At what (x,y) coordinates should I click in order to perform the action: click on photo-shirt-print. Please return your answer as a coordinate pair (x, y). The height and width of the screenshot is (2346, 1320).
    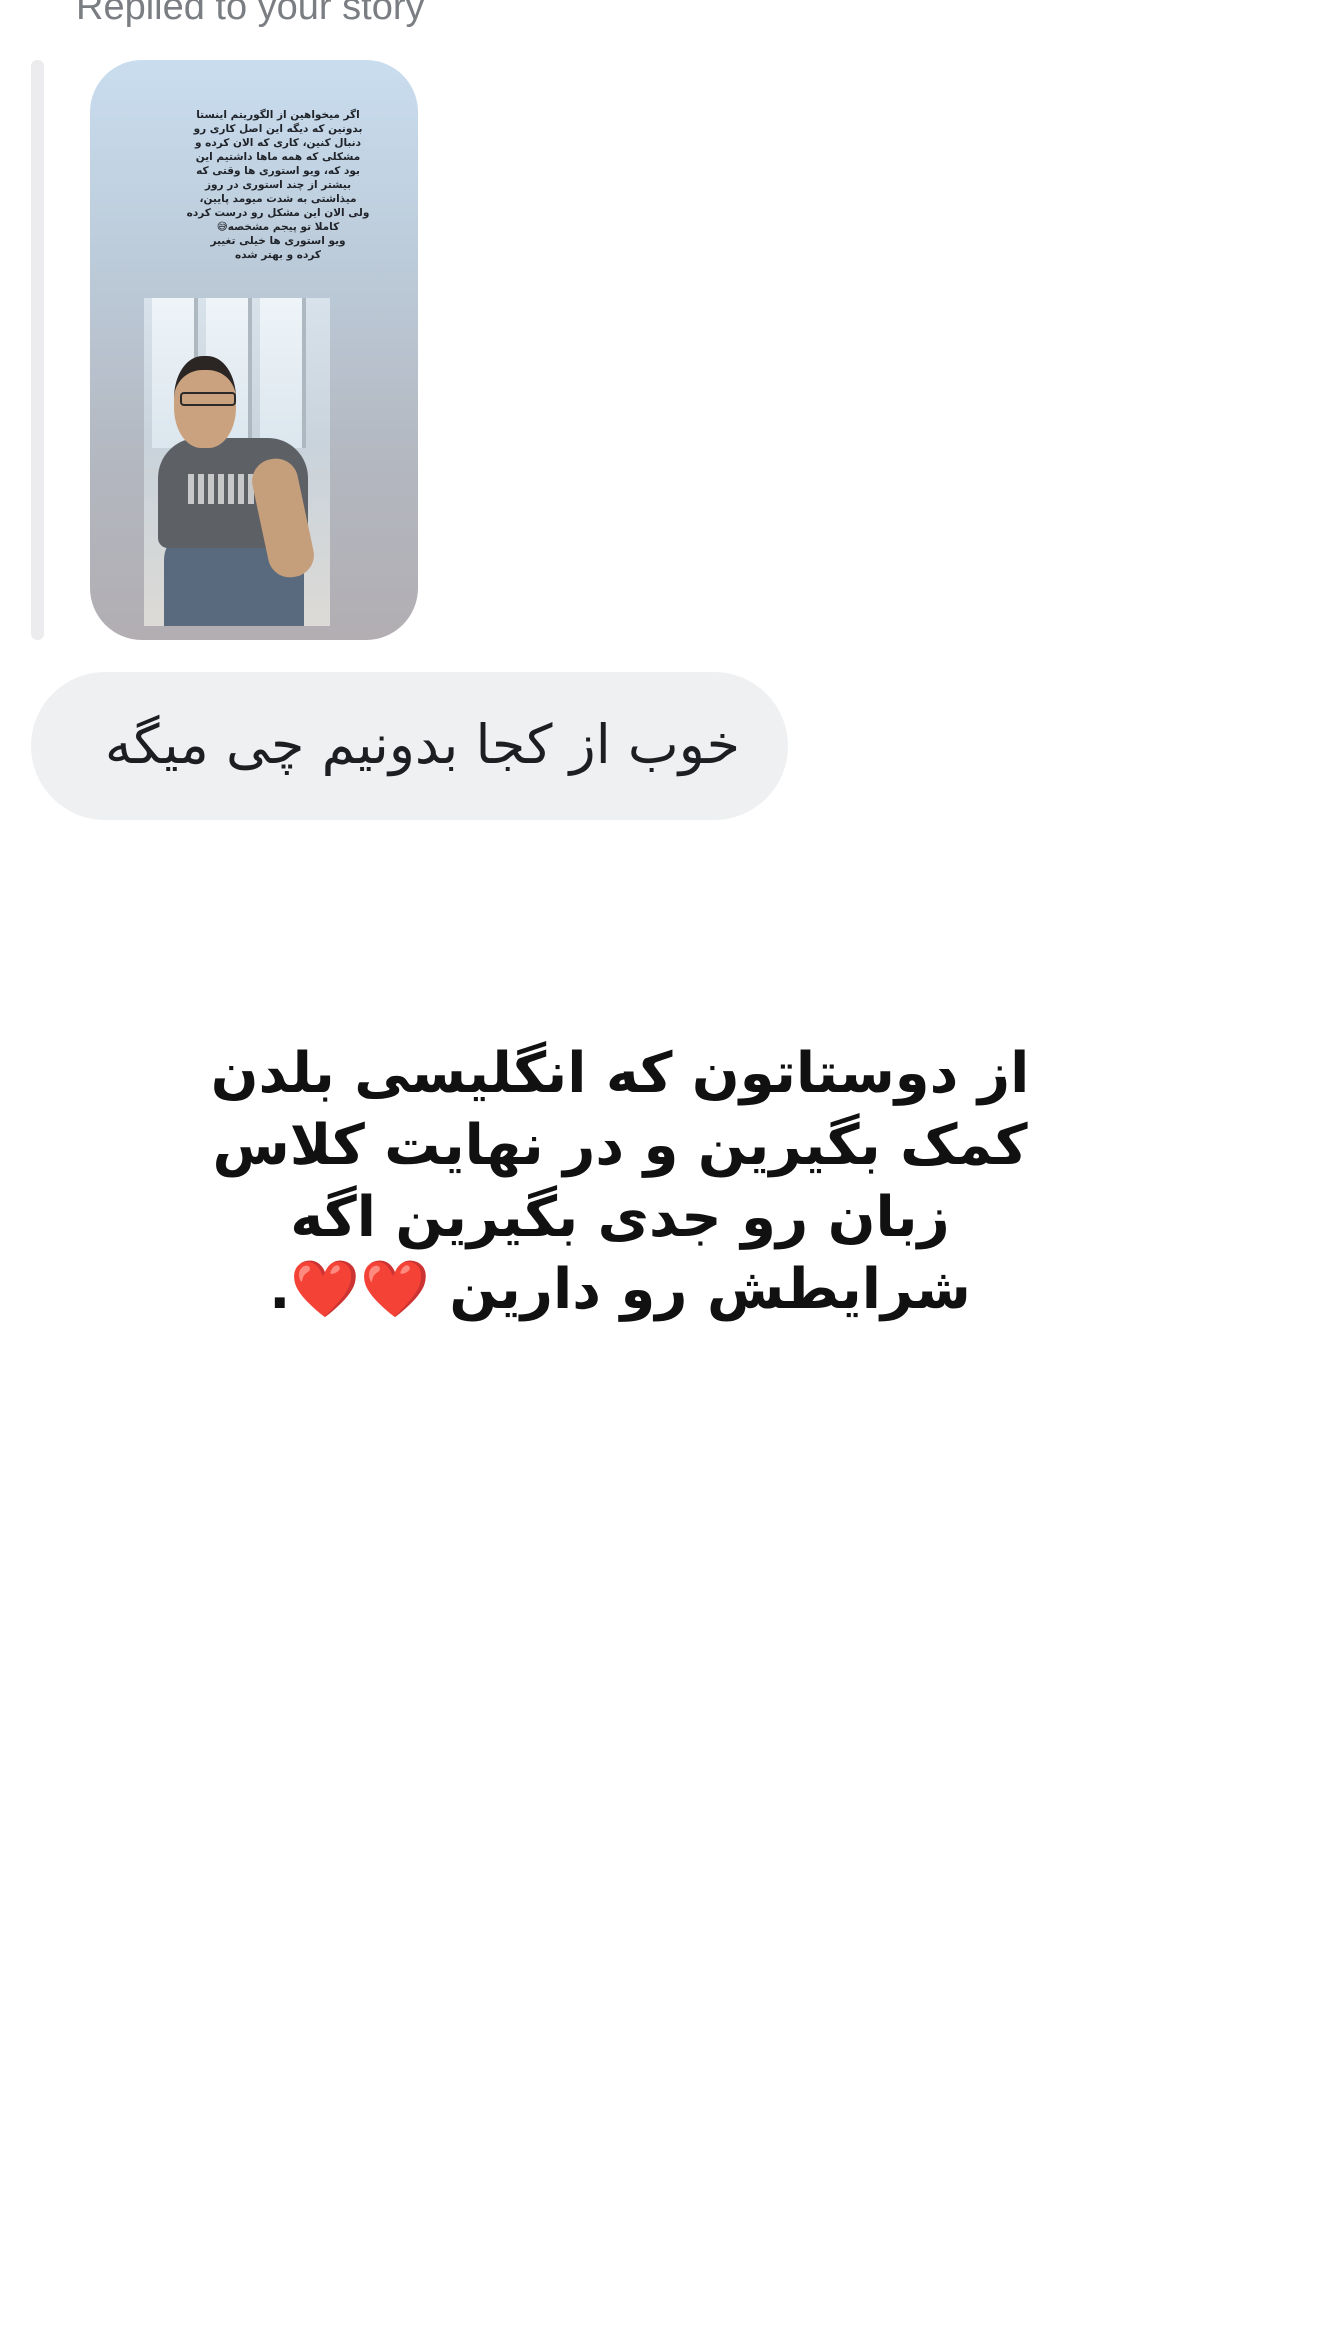
    Looking at the image, I should click on (223, 489).